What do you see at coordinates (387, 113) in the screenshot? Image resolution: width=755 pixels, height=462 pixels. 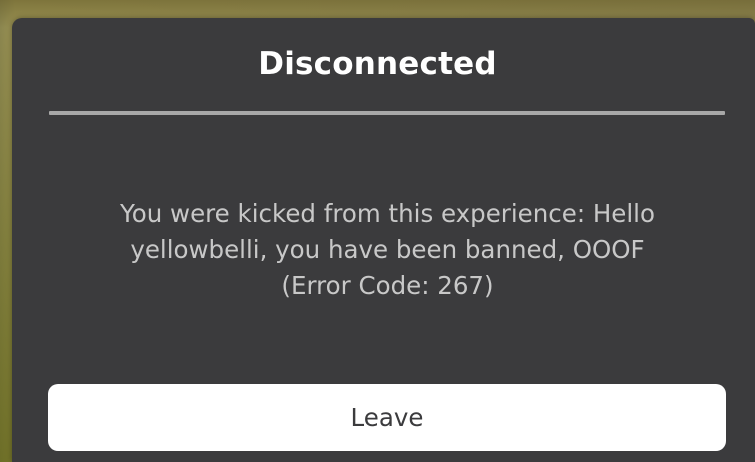 I see `title-divider` at bounding box center [387, 113].